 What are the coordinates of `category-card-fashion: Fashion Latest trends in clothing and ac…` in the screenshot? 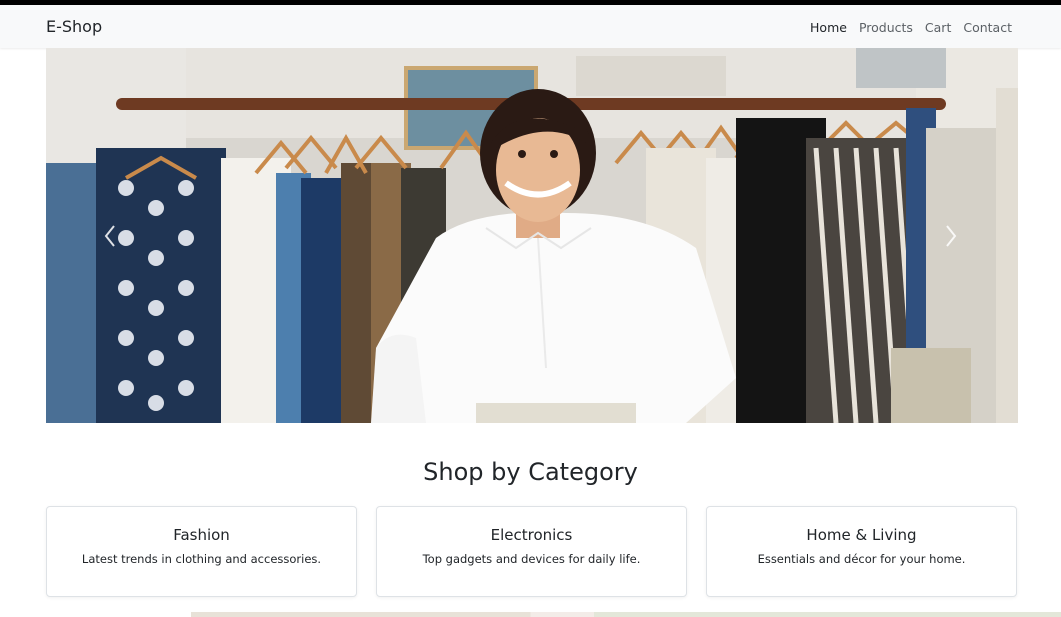 It's located at (201, 551).